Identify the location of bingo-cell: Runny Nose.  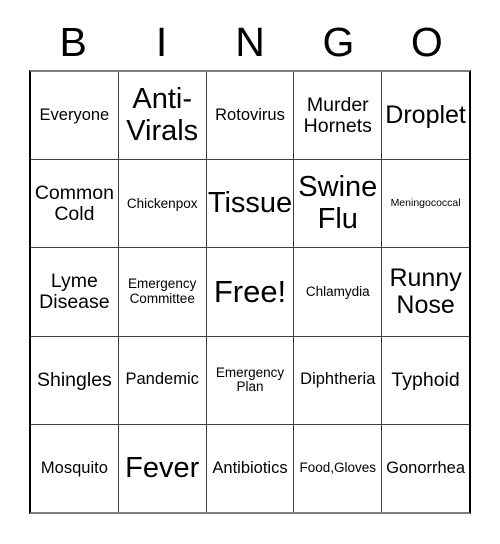
(425, 291).